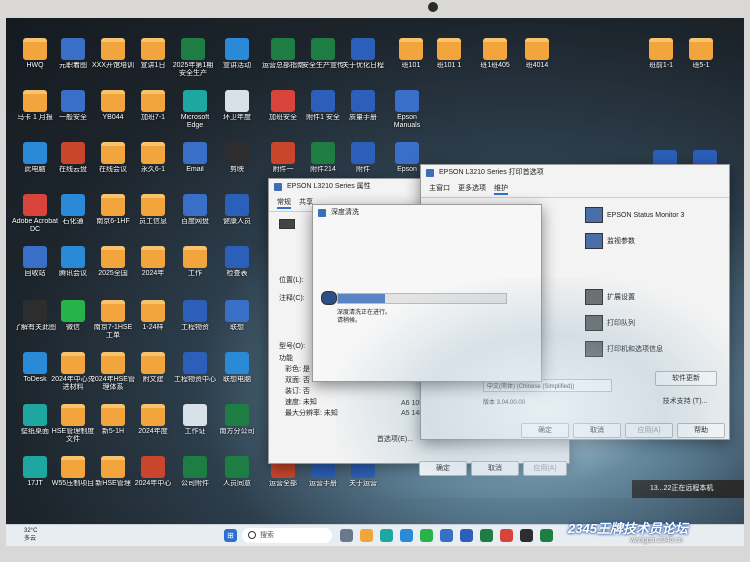 The height and width of the screenshot is (562, 750). Describe the element at coordinates (153, 472) in the screenshot. I see `desktop-icon: 2024年中心` at that location.